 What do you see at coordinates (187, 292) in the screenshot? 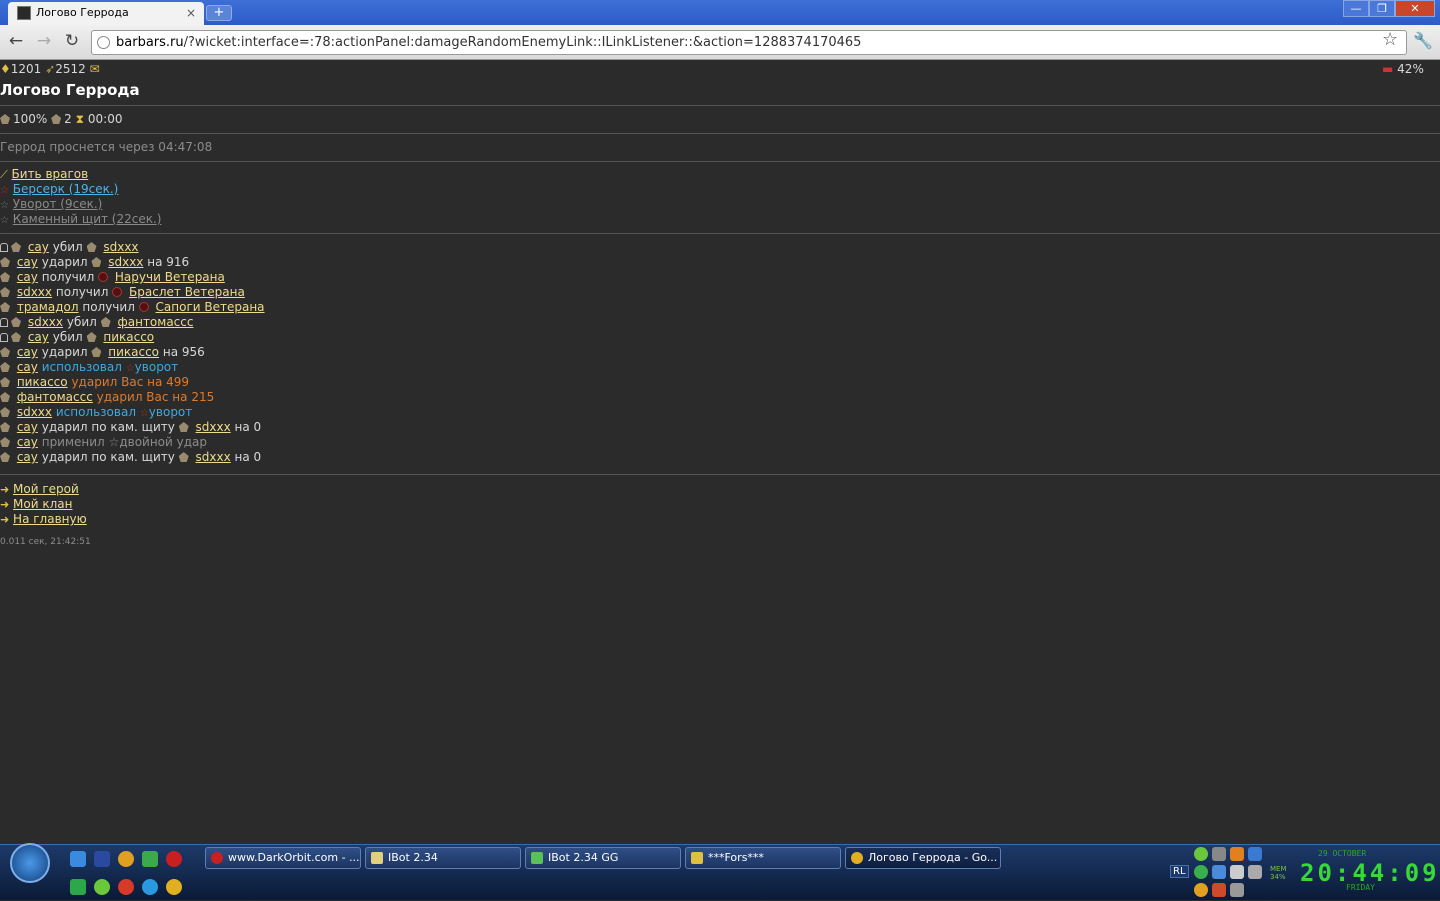
I see `item-link: Браслет Ветерана` at bounding box center [187, 292].